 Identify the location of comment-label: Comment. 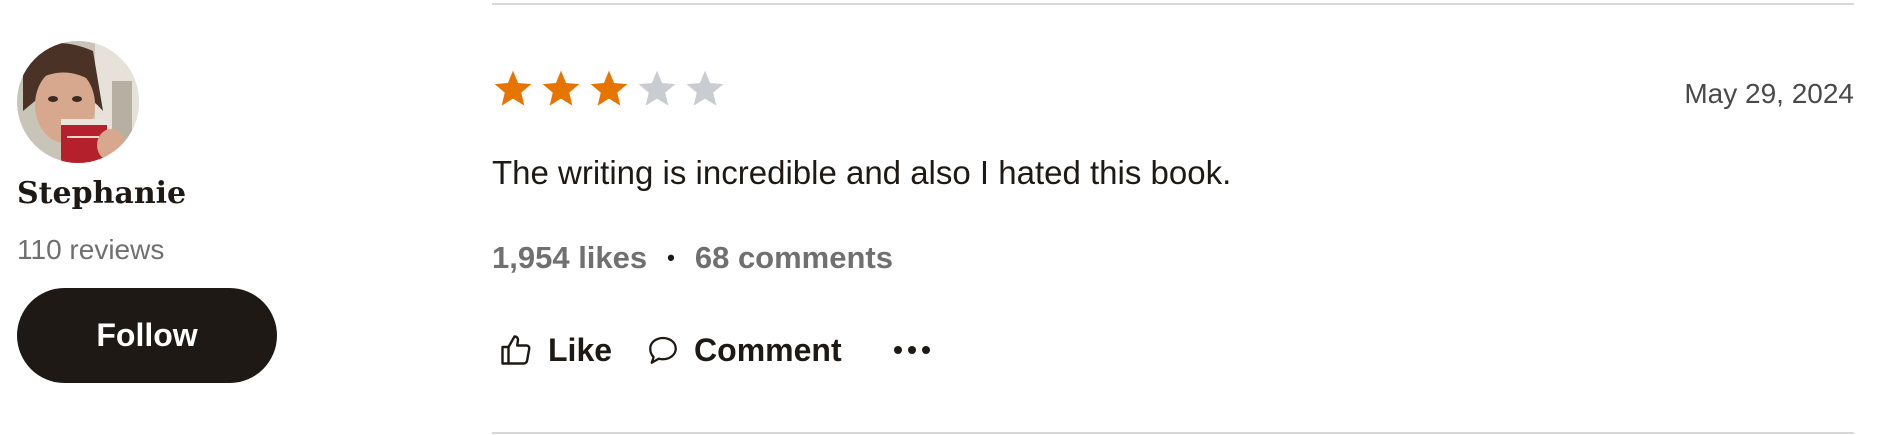
(768, 349).